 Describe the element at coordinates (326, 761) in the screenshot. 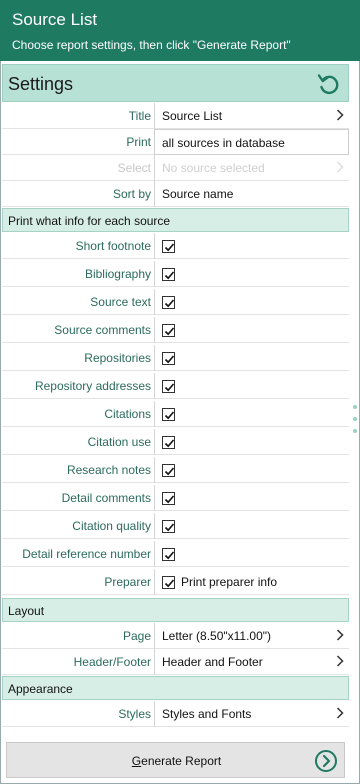

I see `arrow-right-circle-icon` at that location.